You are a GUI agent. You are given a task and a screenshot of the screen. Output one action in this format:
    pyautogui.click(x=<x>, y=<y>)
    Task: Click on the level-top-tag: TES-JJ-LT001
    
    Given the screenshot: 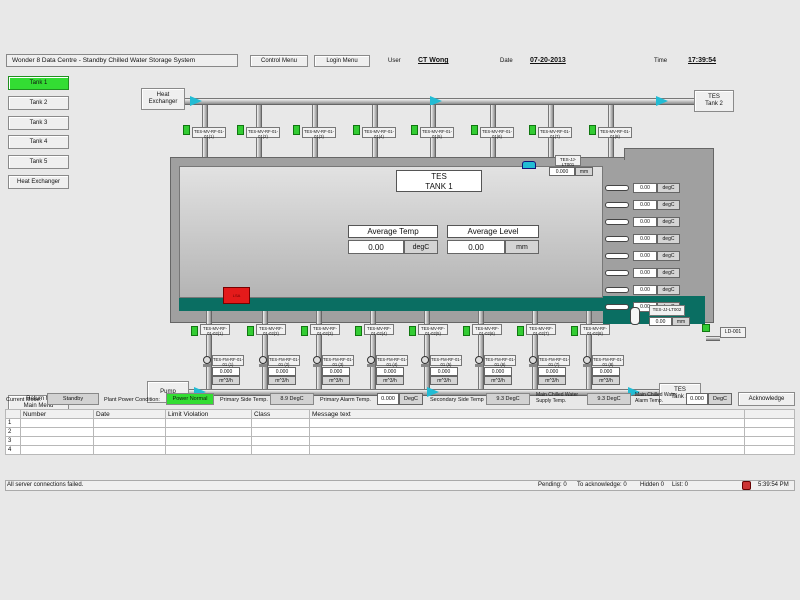 What is the action you would take?
    pyautogui.click(x=568, y=161)
    